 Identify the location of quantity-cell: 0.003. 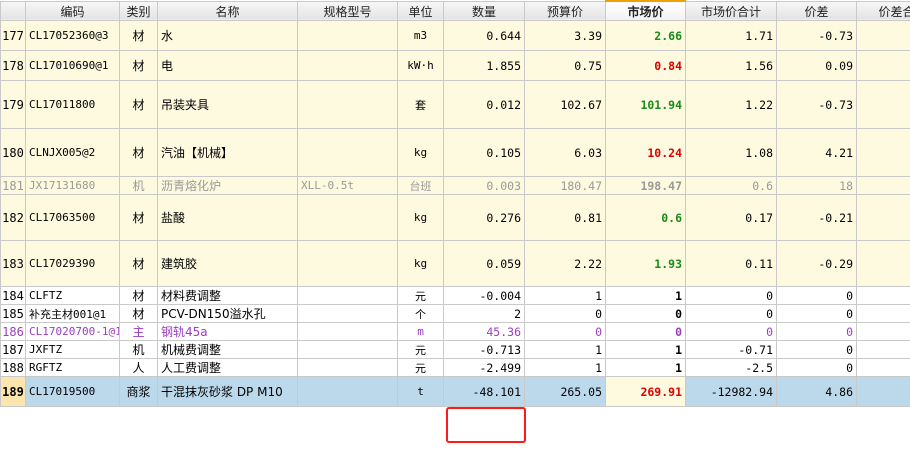
(484, 185).